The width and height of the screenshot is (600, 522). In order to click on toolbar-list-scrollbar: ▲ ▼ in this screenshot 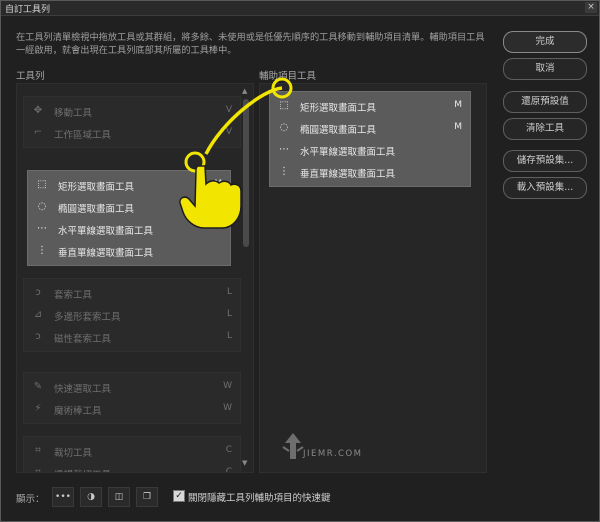, I will do `click(246, 277)`.